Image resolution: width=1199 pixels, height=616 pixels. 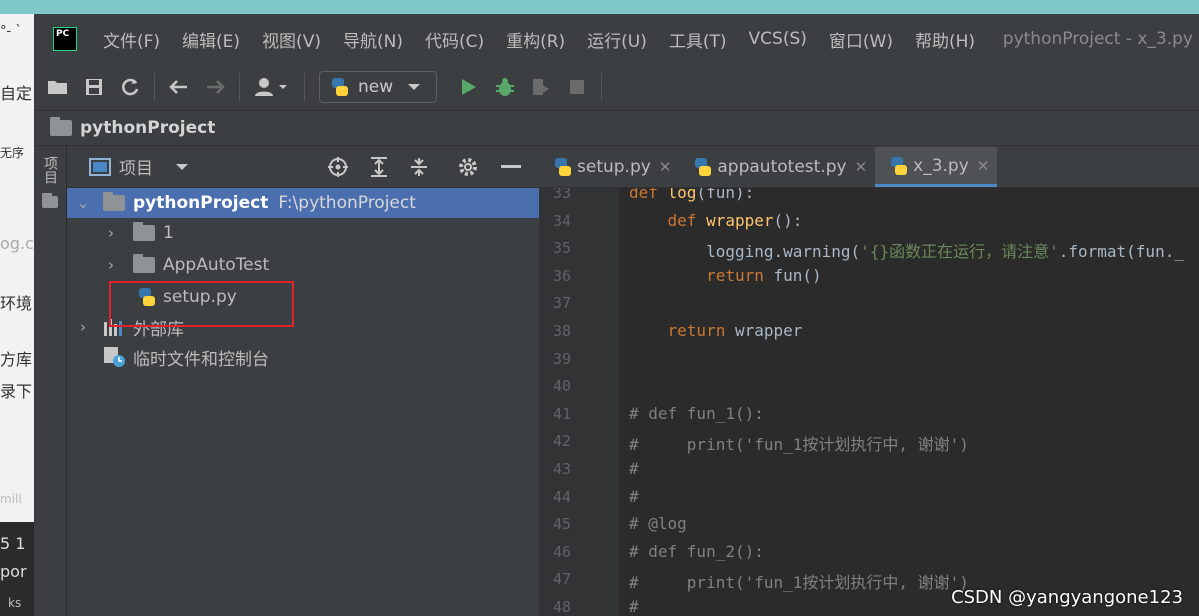 I want to click on code-token: ():, so click(x=788, y=220).